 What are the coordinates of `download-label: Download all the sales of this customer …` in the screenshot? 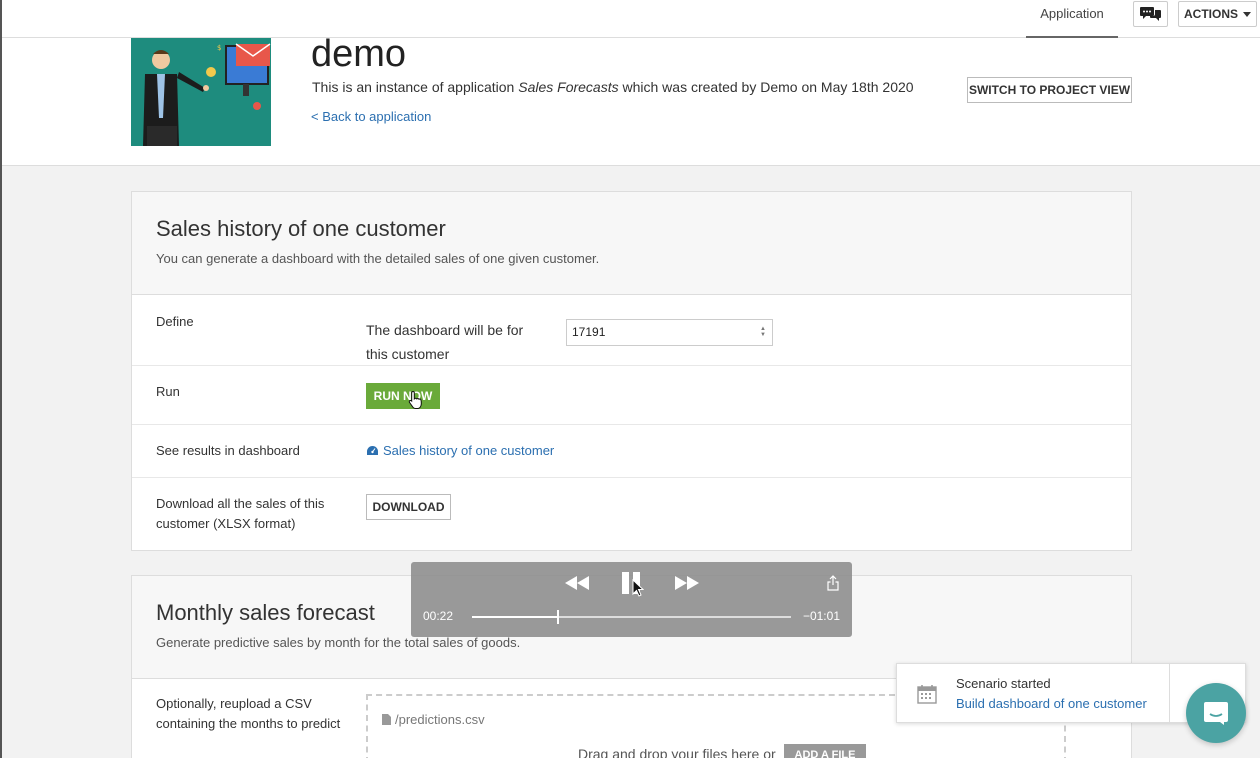 It's located at (240, 513).